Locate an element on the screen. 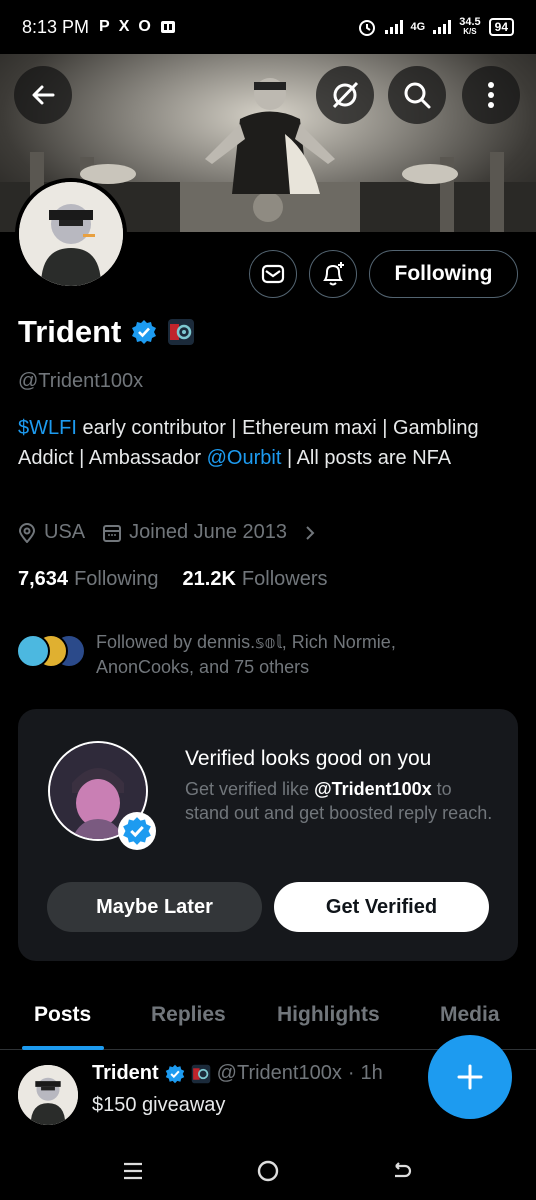  opera-notification-icon: O is located at coordinates (144, 26).